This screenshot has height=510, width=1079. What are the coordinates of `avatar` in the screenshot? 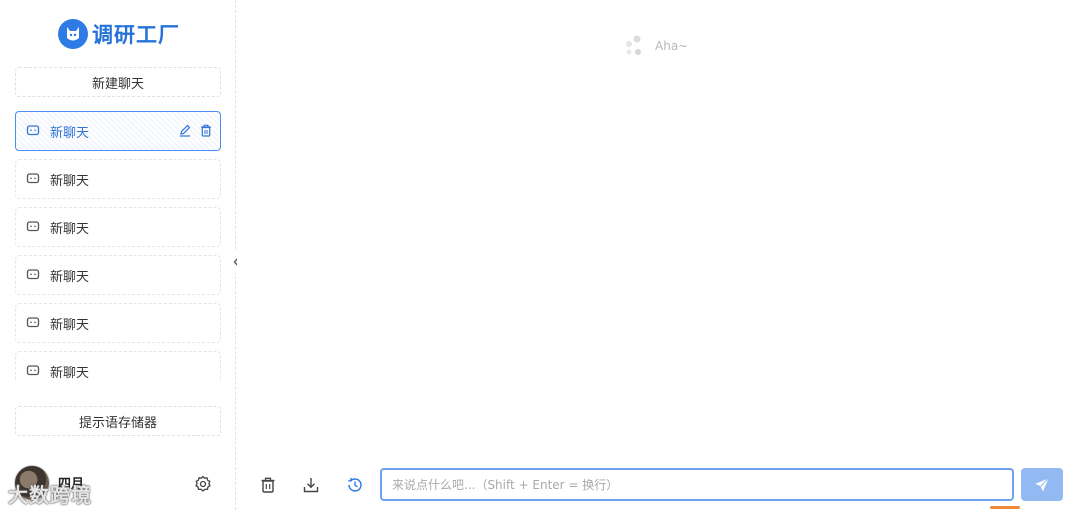 It's located at (32, 483).